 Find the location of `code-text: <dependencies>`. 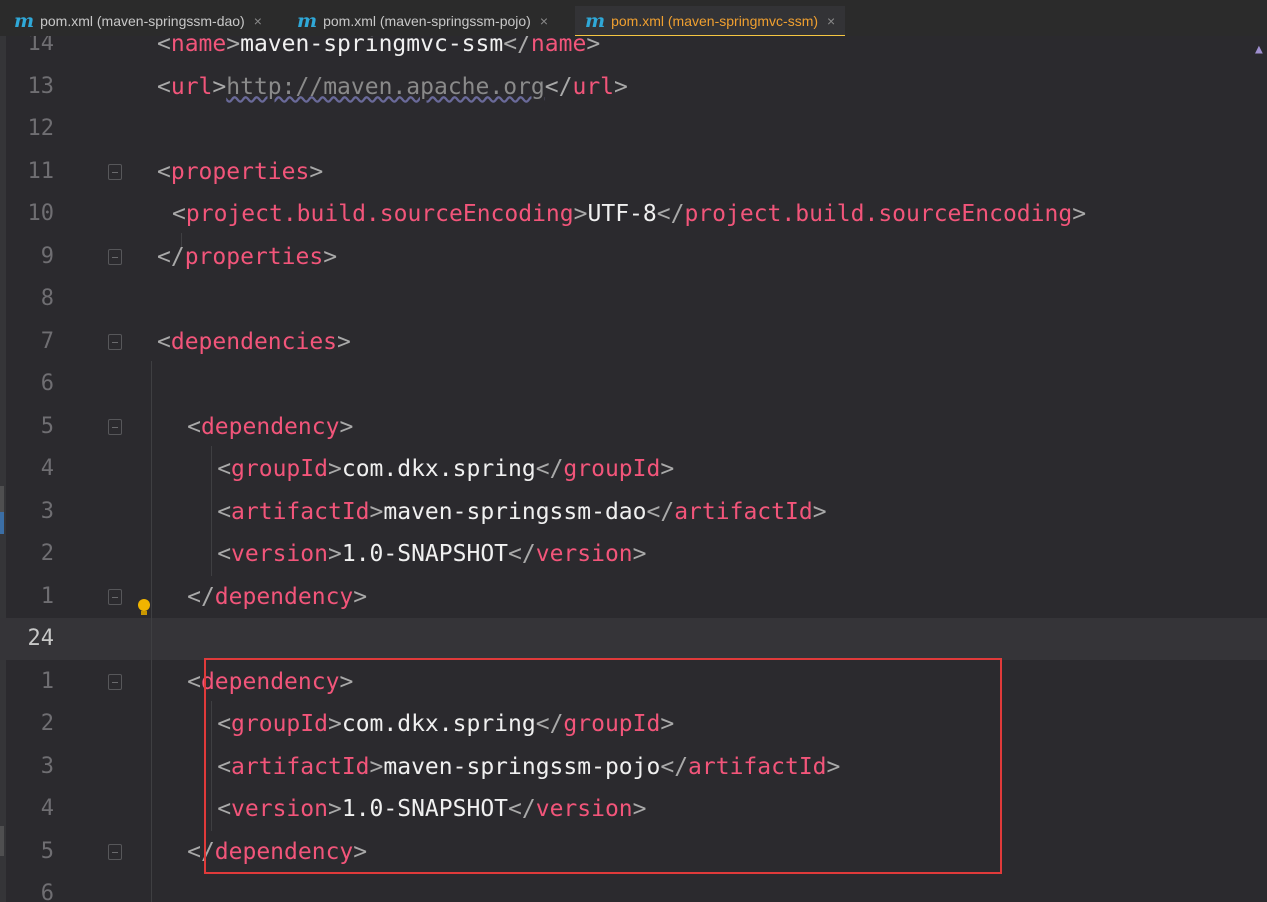

code-text: <dependencies> is located at coordinates (254, 342).